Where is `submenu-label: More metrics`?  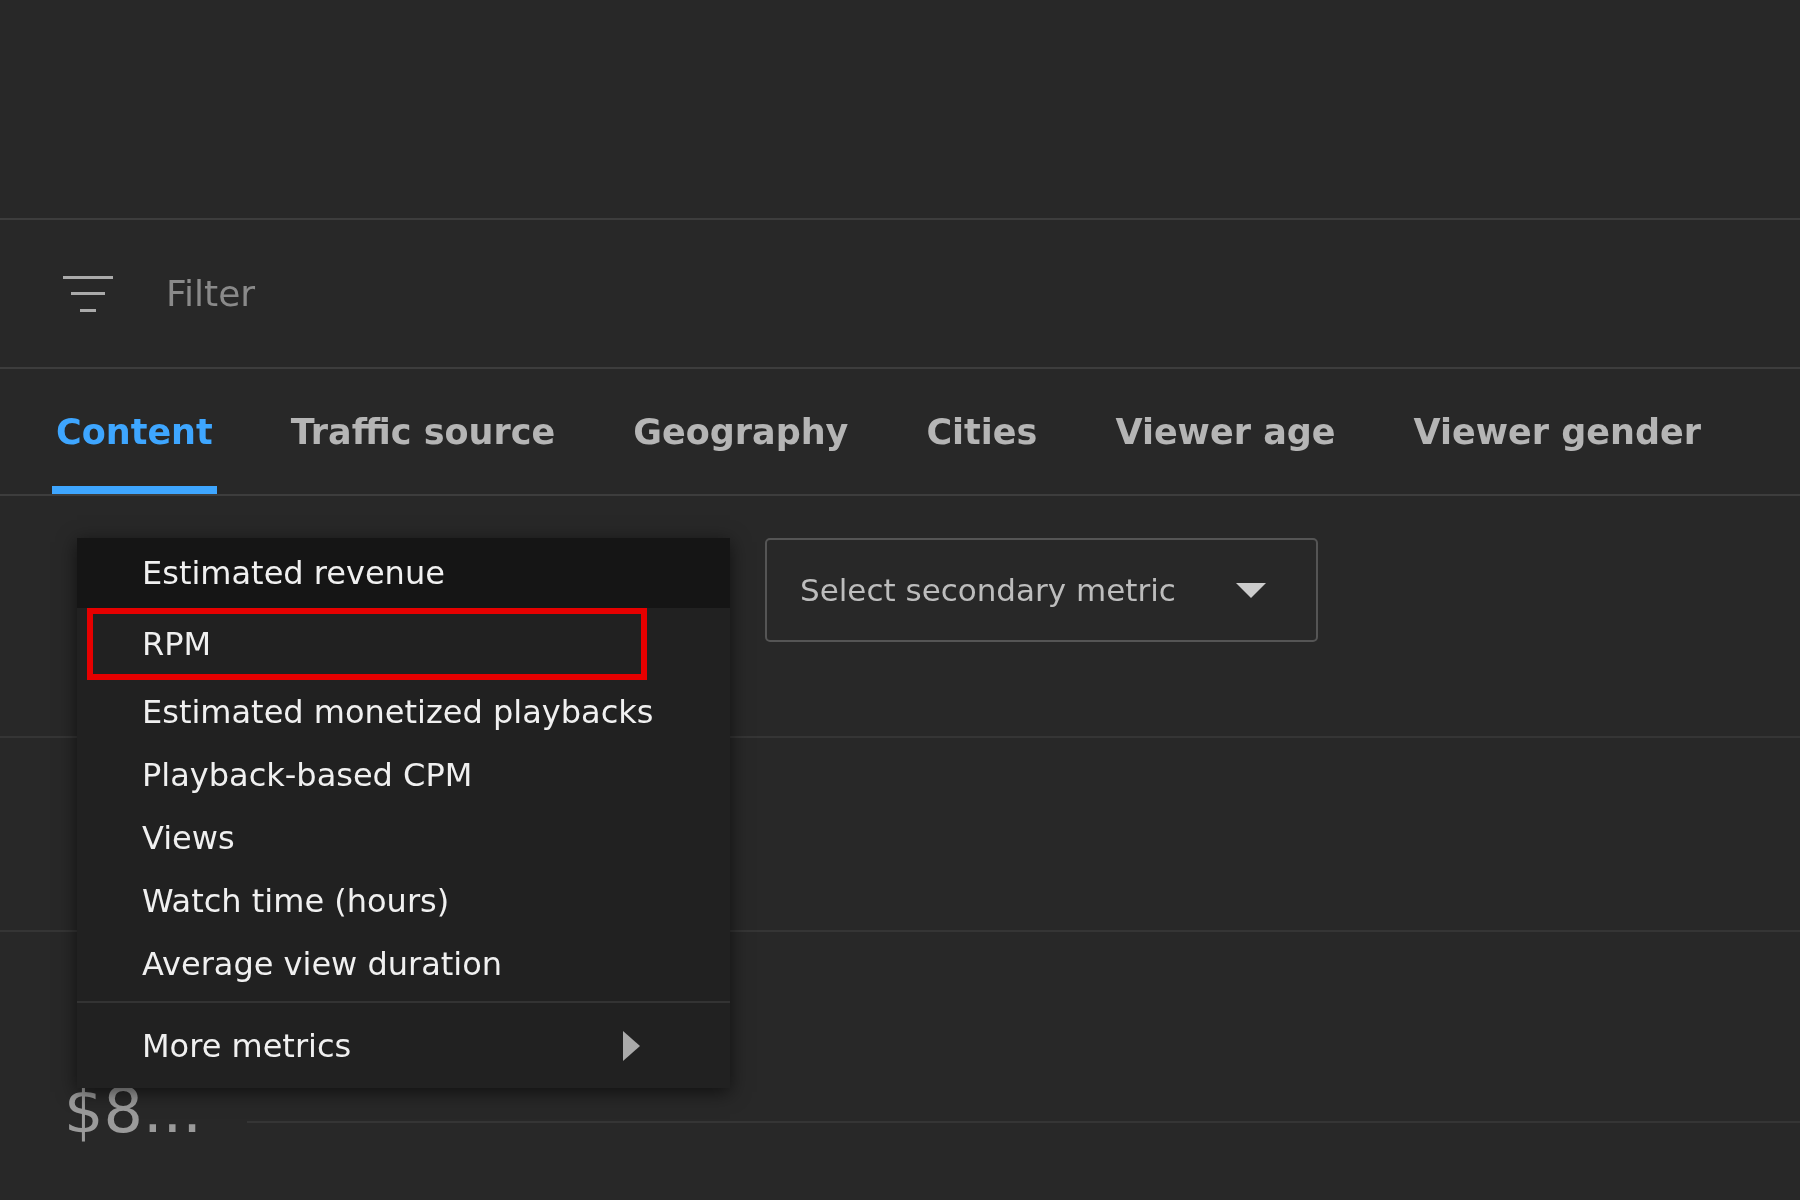 submenu-label: More metrics is located at coordinates (247, 1045).